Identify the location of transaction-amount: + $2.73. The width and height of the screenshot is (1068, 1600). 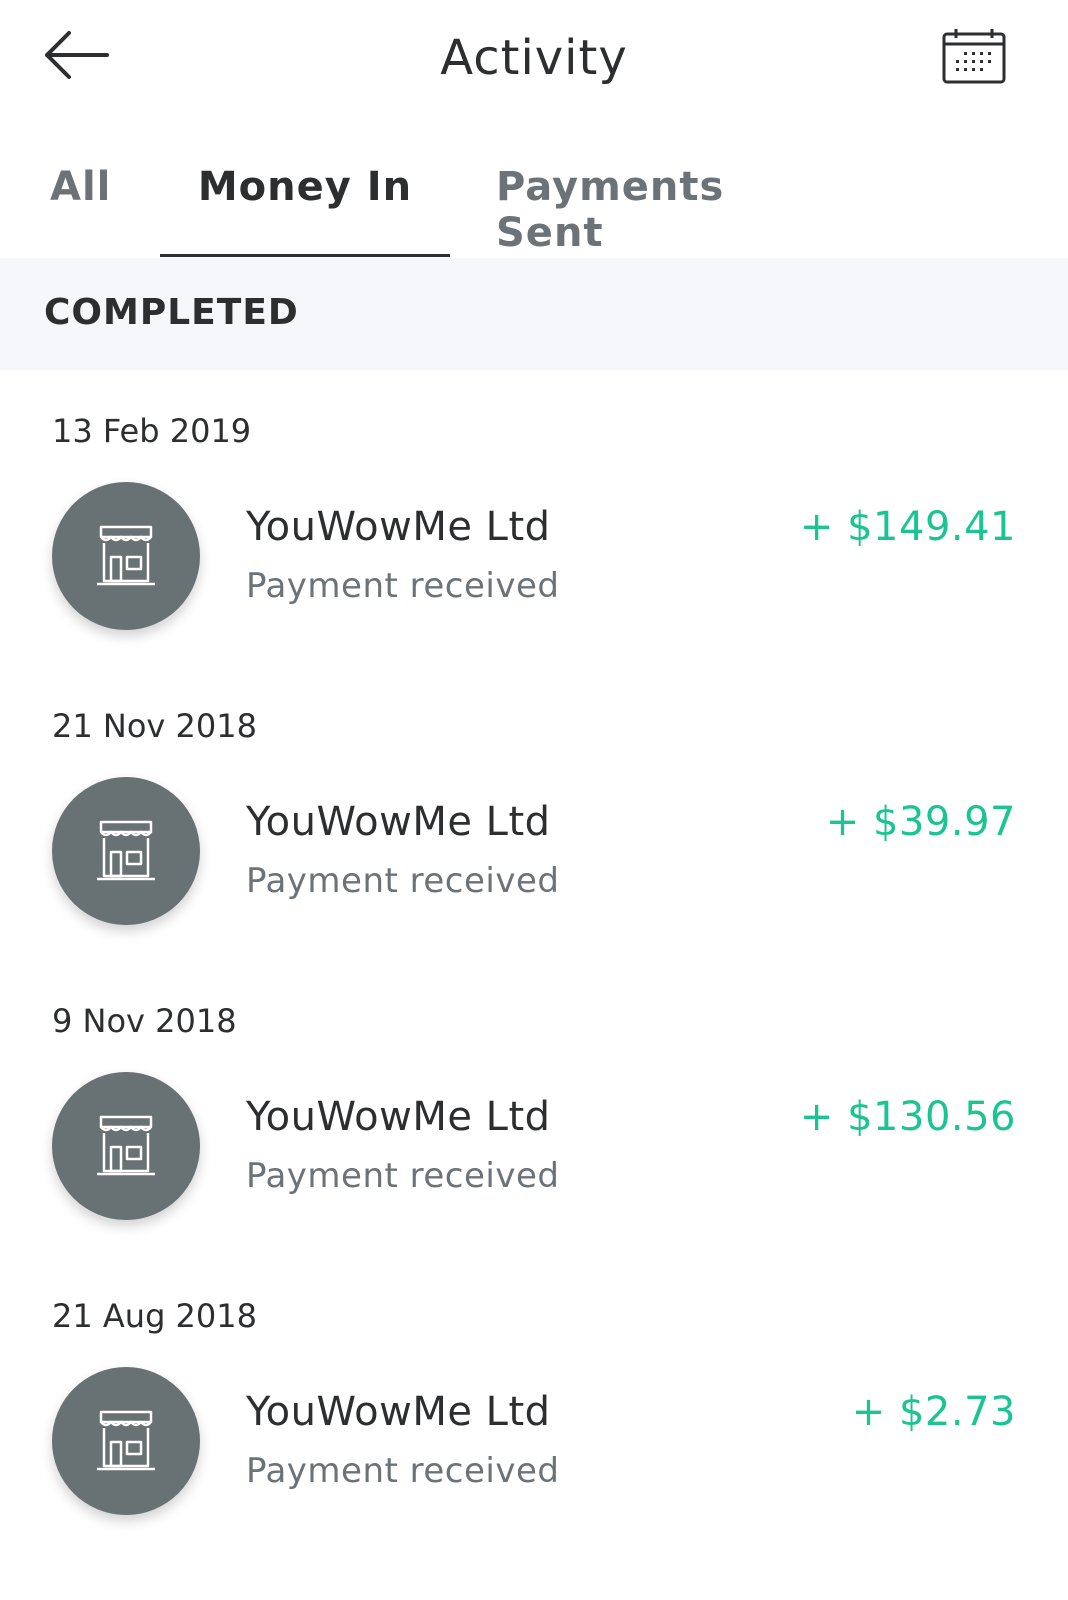
(933, 1412).